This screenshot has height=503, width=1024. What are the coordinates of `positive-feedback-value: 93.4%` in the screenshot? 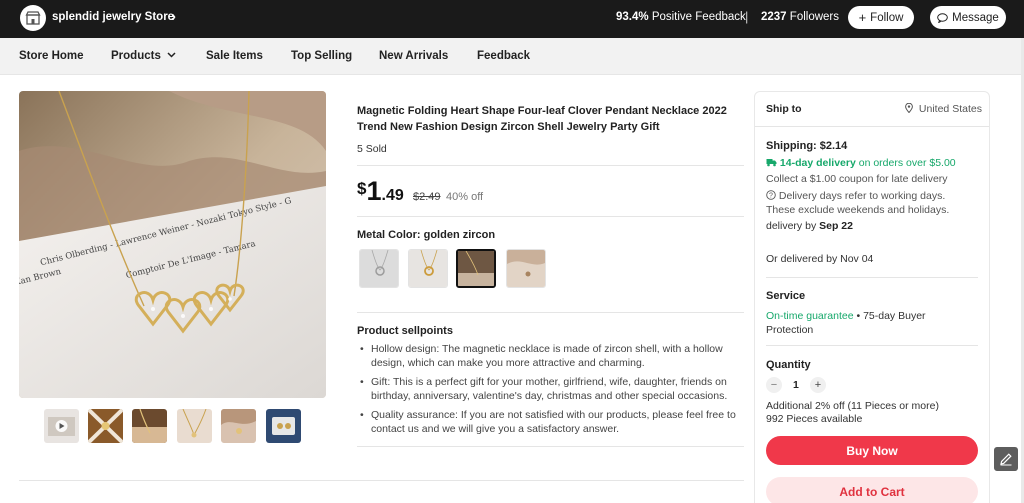 It's located at (632, 17).